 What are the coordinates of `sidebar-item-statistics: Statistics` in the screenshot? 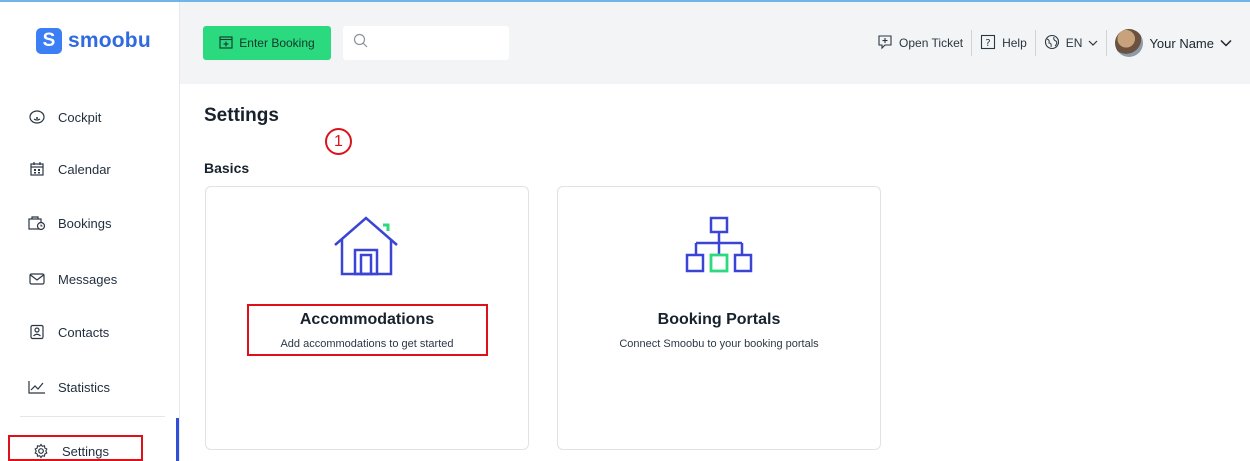 It's located at (69, 387).